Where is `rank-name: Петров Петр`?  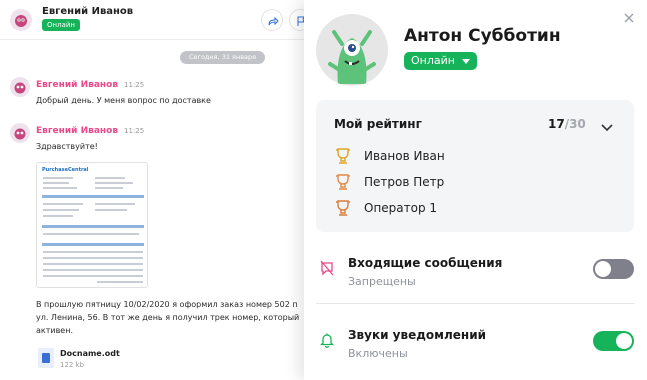 rank-name: Петров Петр is located at coordinates (404, 182).